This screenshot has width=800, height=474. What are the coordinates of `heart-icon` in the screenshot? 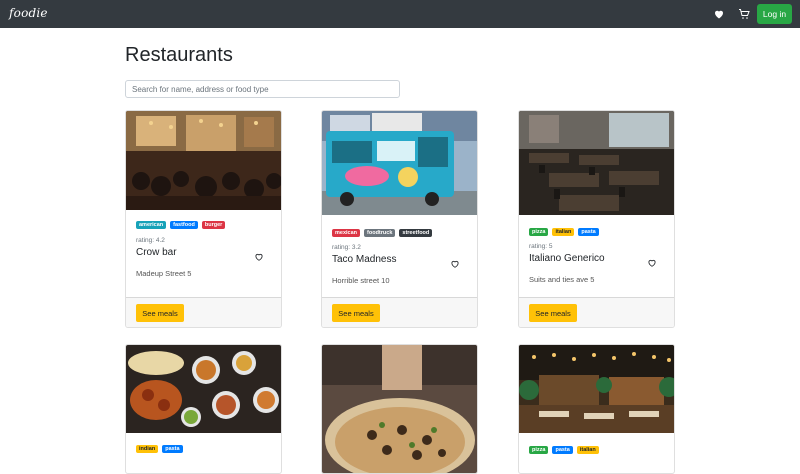 It's located at (719, 14).